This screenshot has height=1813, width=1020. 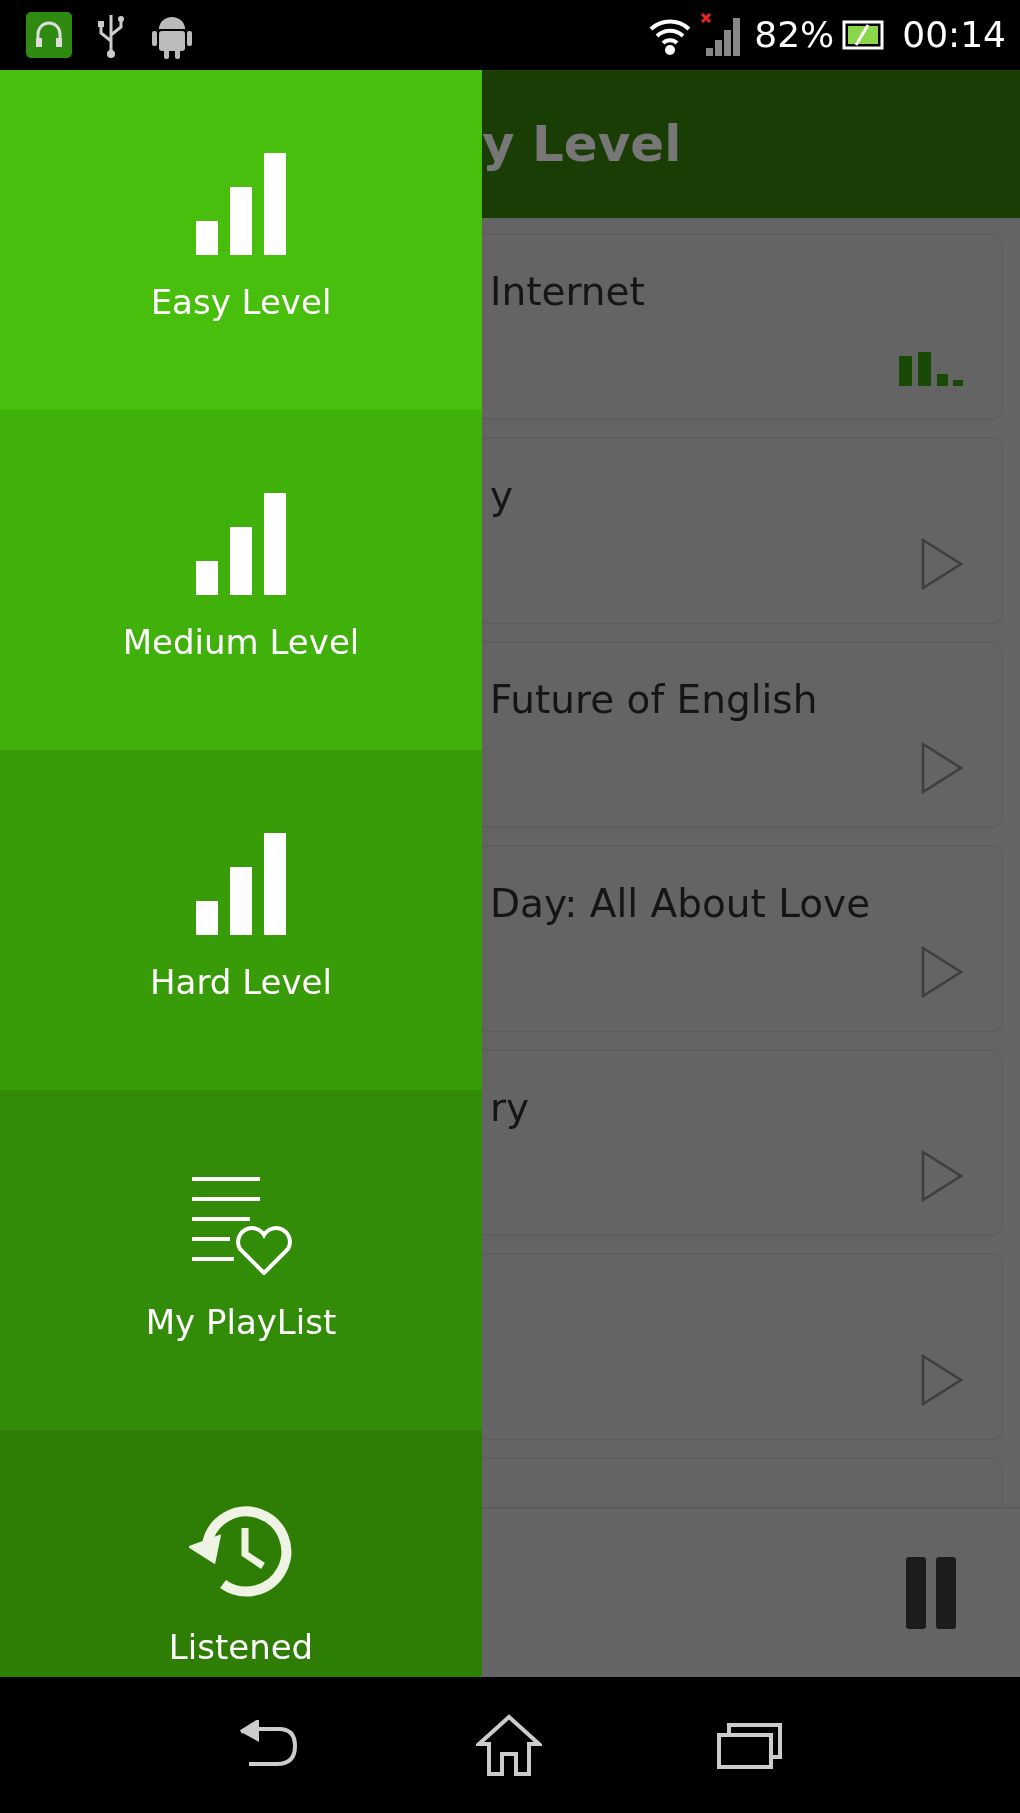 I want to click on track-card: Day: All About Love, so click(x=742, y=938).